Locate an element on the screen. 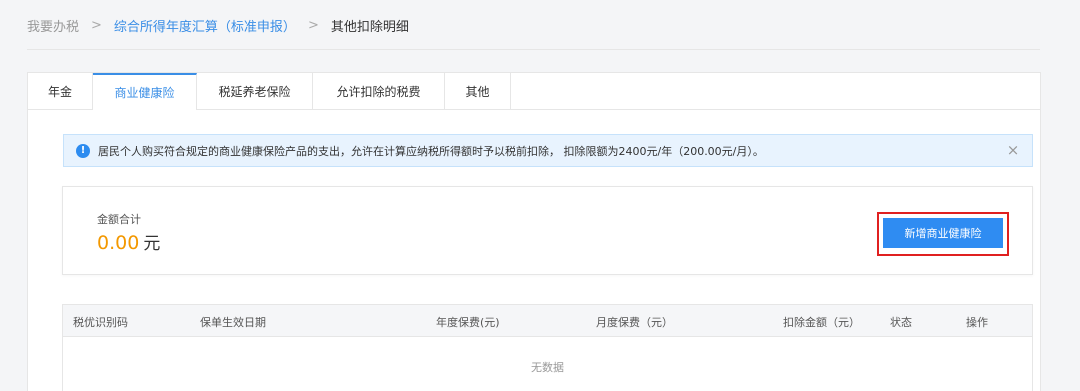  total-amount-unit: 元 is located at coordinates (152, 244).